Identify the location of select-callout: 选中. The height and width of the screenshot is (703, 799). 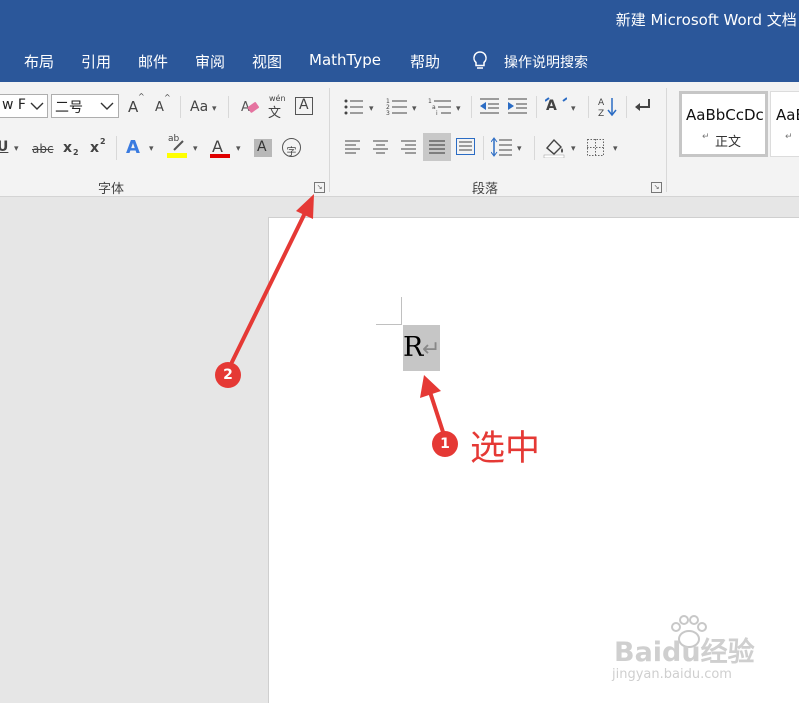
(505, 449).